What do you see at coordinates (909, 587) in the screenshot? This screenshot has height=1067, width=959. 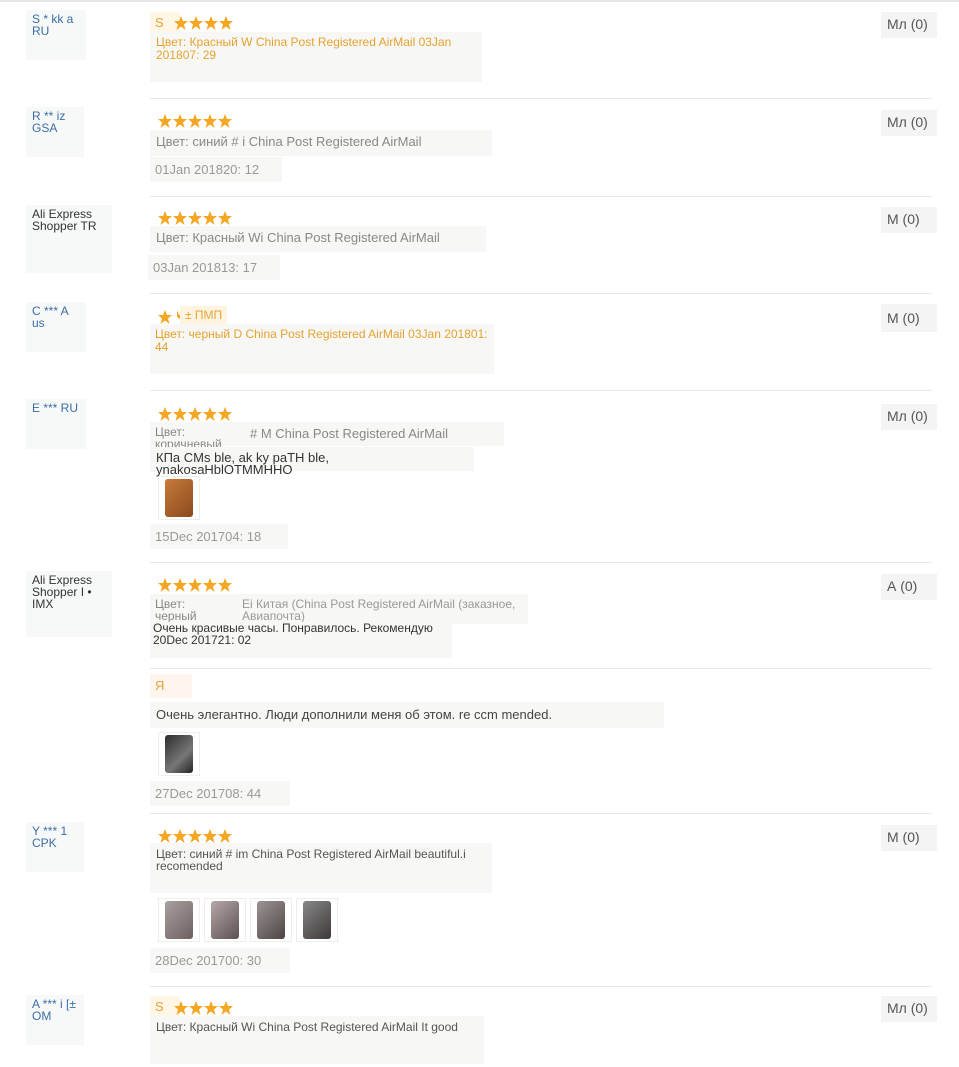 I see `like-button: А (0)` at bounding box center [909, 587].